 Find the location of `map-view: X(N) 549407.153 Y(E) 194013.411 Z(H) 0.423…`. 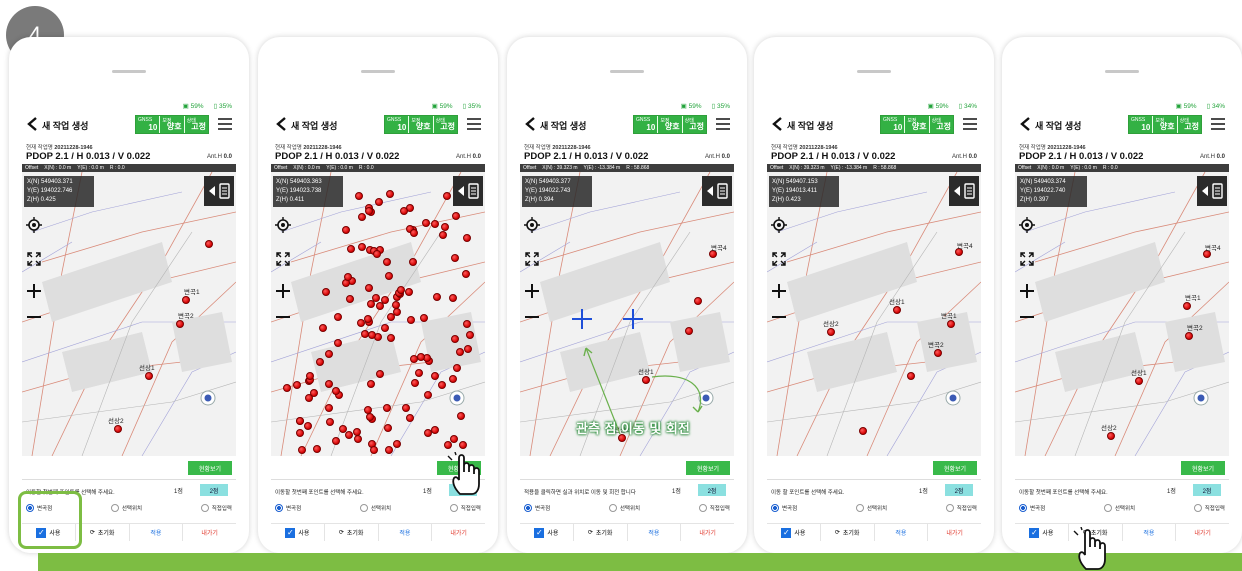

map-view: X(N) 549407.153 Y(E) 194013.411 Z(H) 0.423… is located at coordinates (874, 314).